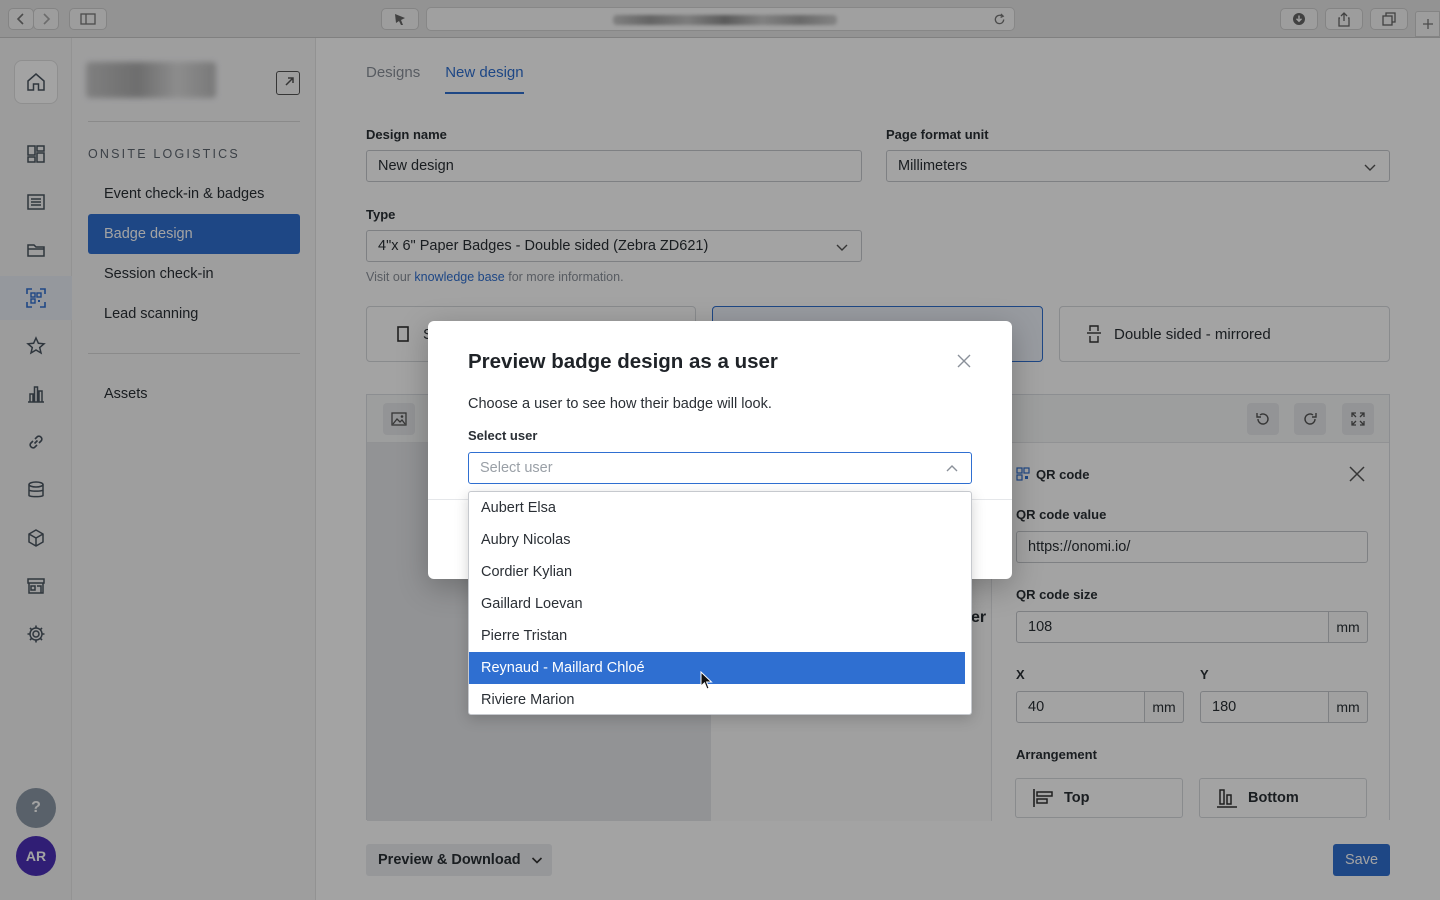 This screenshot has width=1440, height=900. I want to click on select-user-input: Select user, so click(720, 468).